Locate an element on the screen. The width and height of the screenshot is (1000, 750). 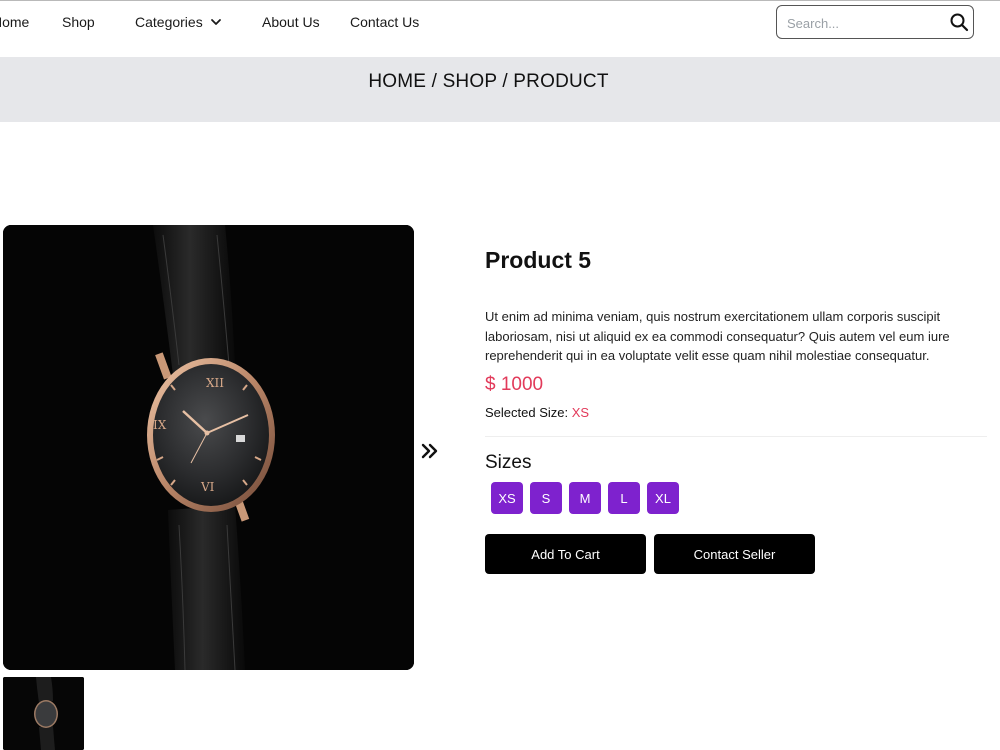
divider is located at coordinates (736, 436).